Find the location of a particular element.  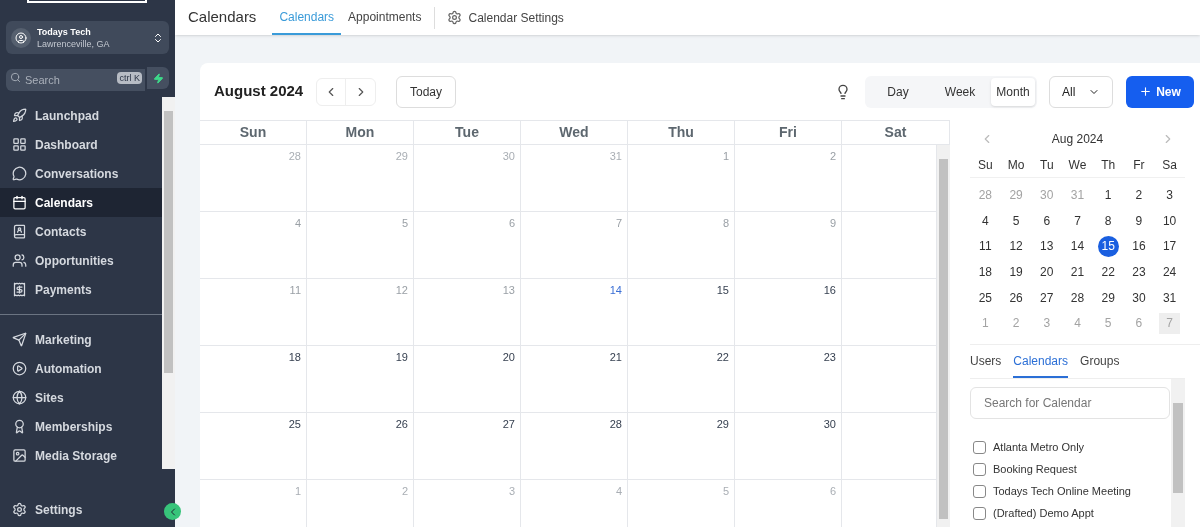

view-option: Week is located at coordinates (960, 91).